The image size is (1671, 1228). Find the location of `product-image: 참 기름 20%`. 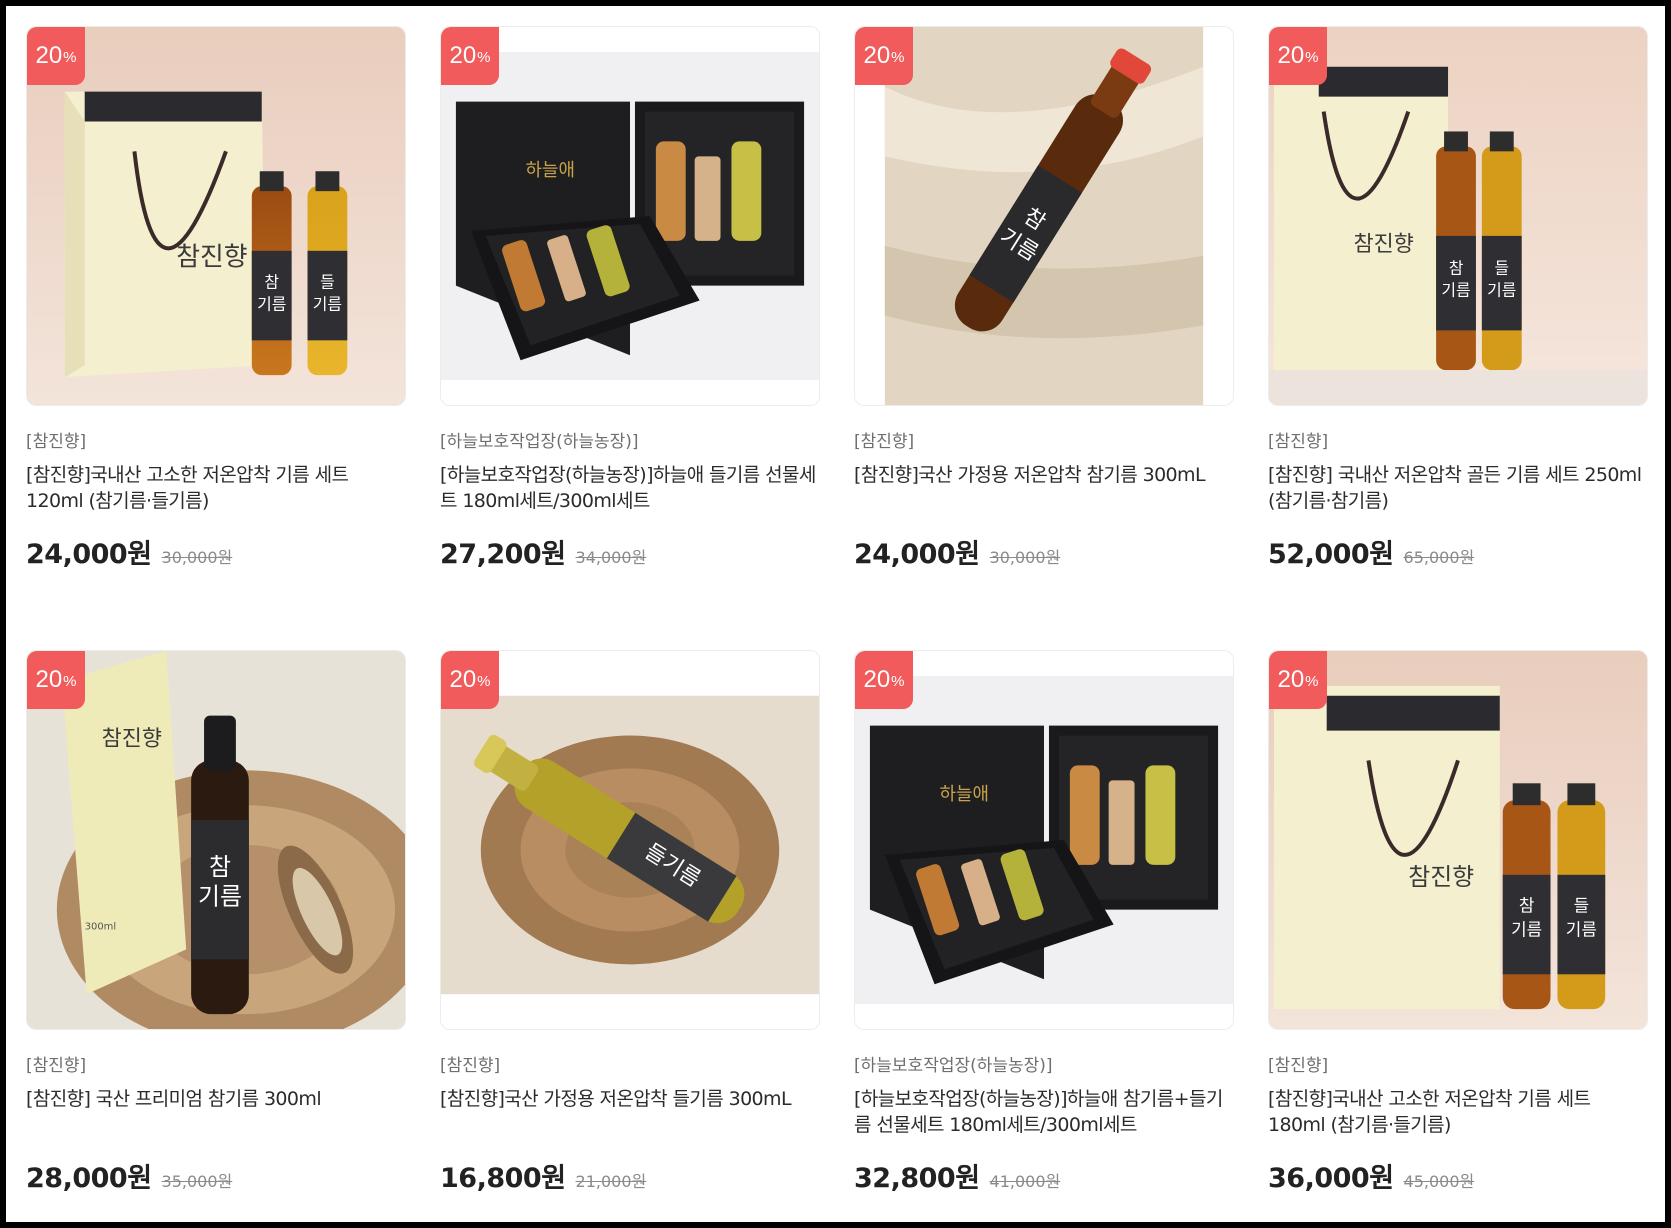

product-image: 참 기름 20% is located at coordinates (1044, 216).